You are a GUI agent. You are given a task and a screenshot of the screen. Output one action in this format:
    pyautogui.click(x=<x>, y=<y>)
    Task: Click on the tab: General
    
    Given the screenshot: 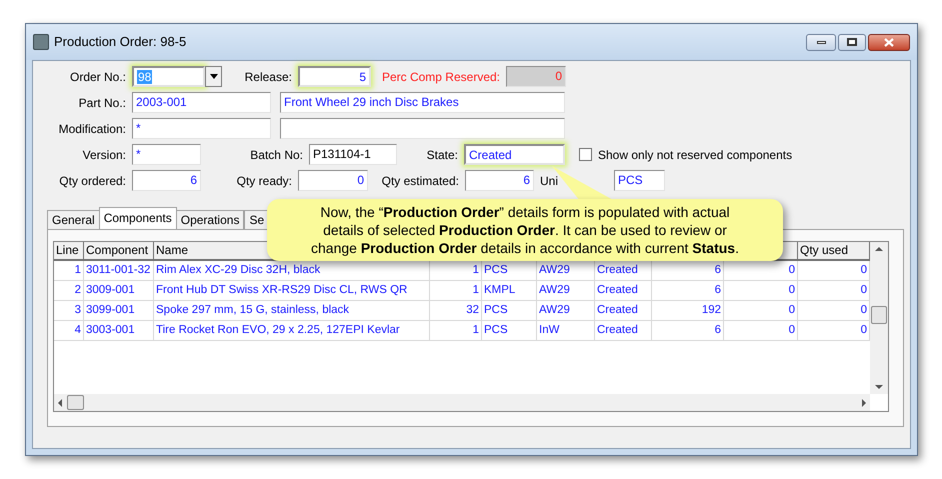 What is the action you would take?
    pyautogui.click(x=73, y=219)
    